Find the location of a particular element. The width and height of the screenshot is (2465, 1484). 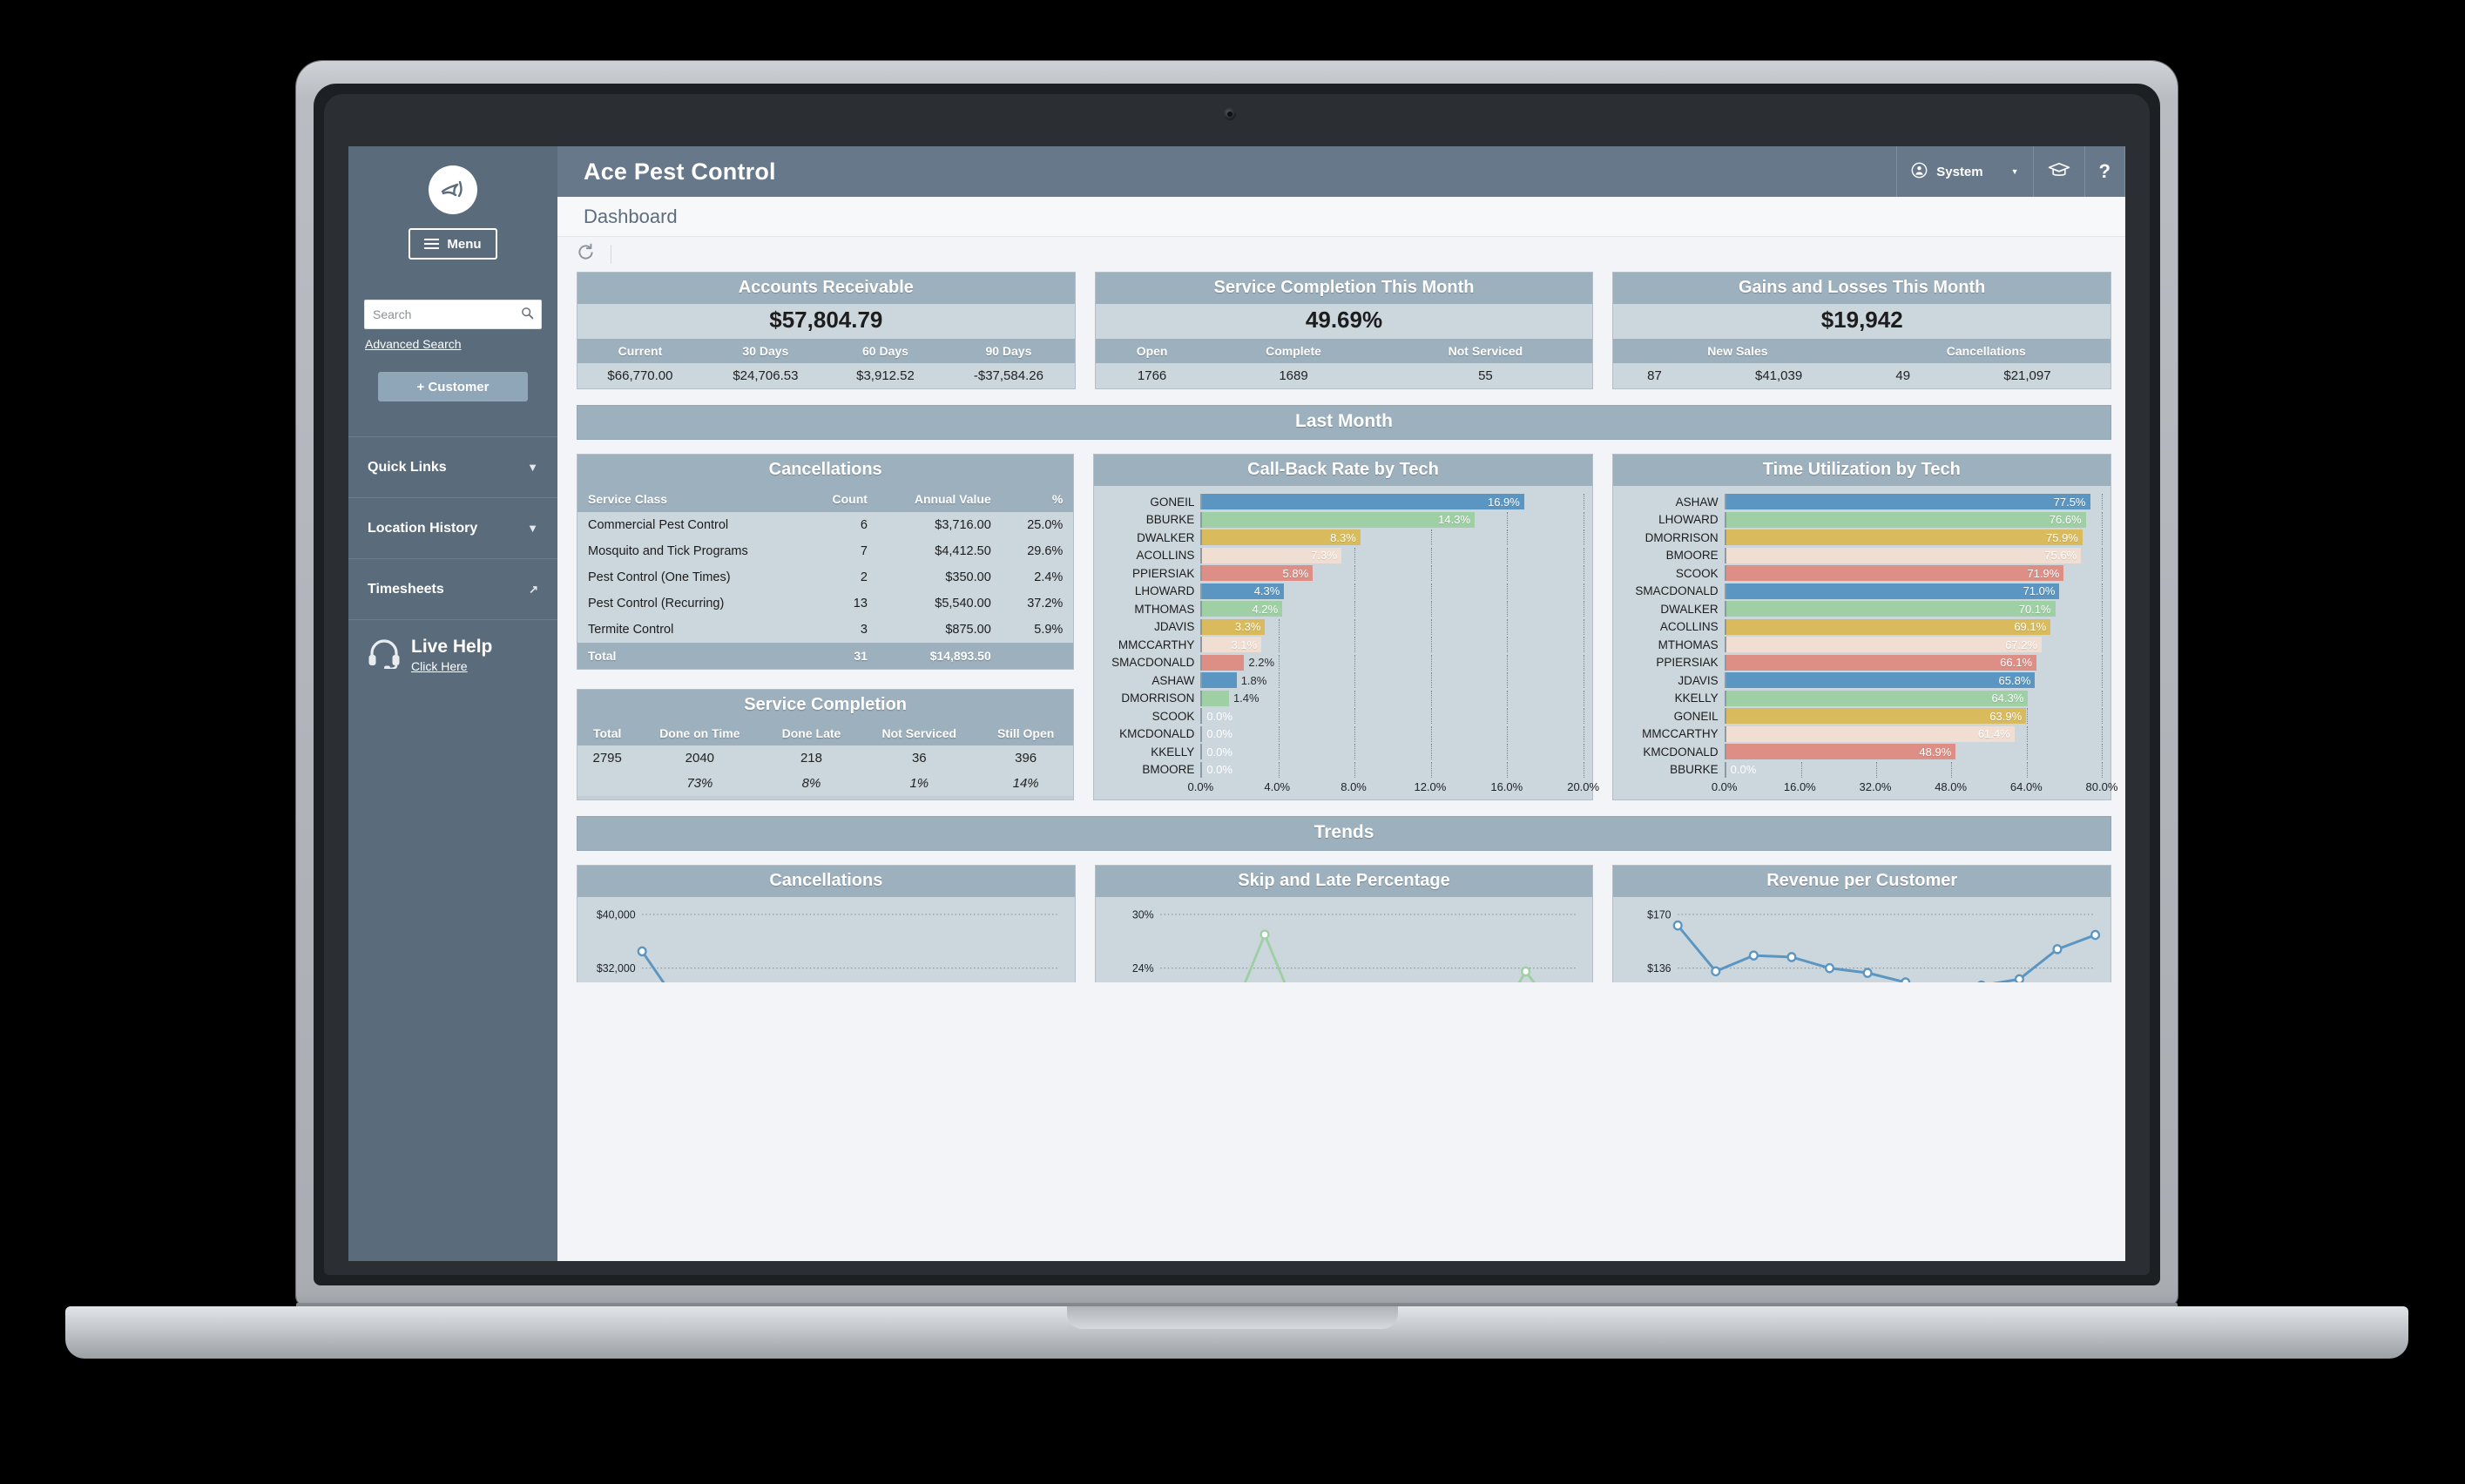

sidebar-item-timesheets: Timesheets ↗ is located at coordinates (452, 589).